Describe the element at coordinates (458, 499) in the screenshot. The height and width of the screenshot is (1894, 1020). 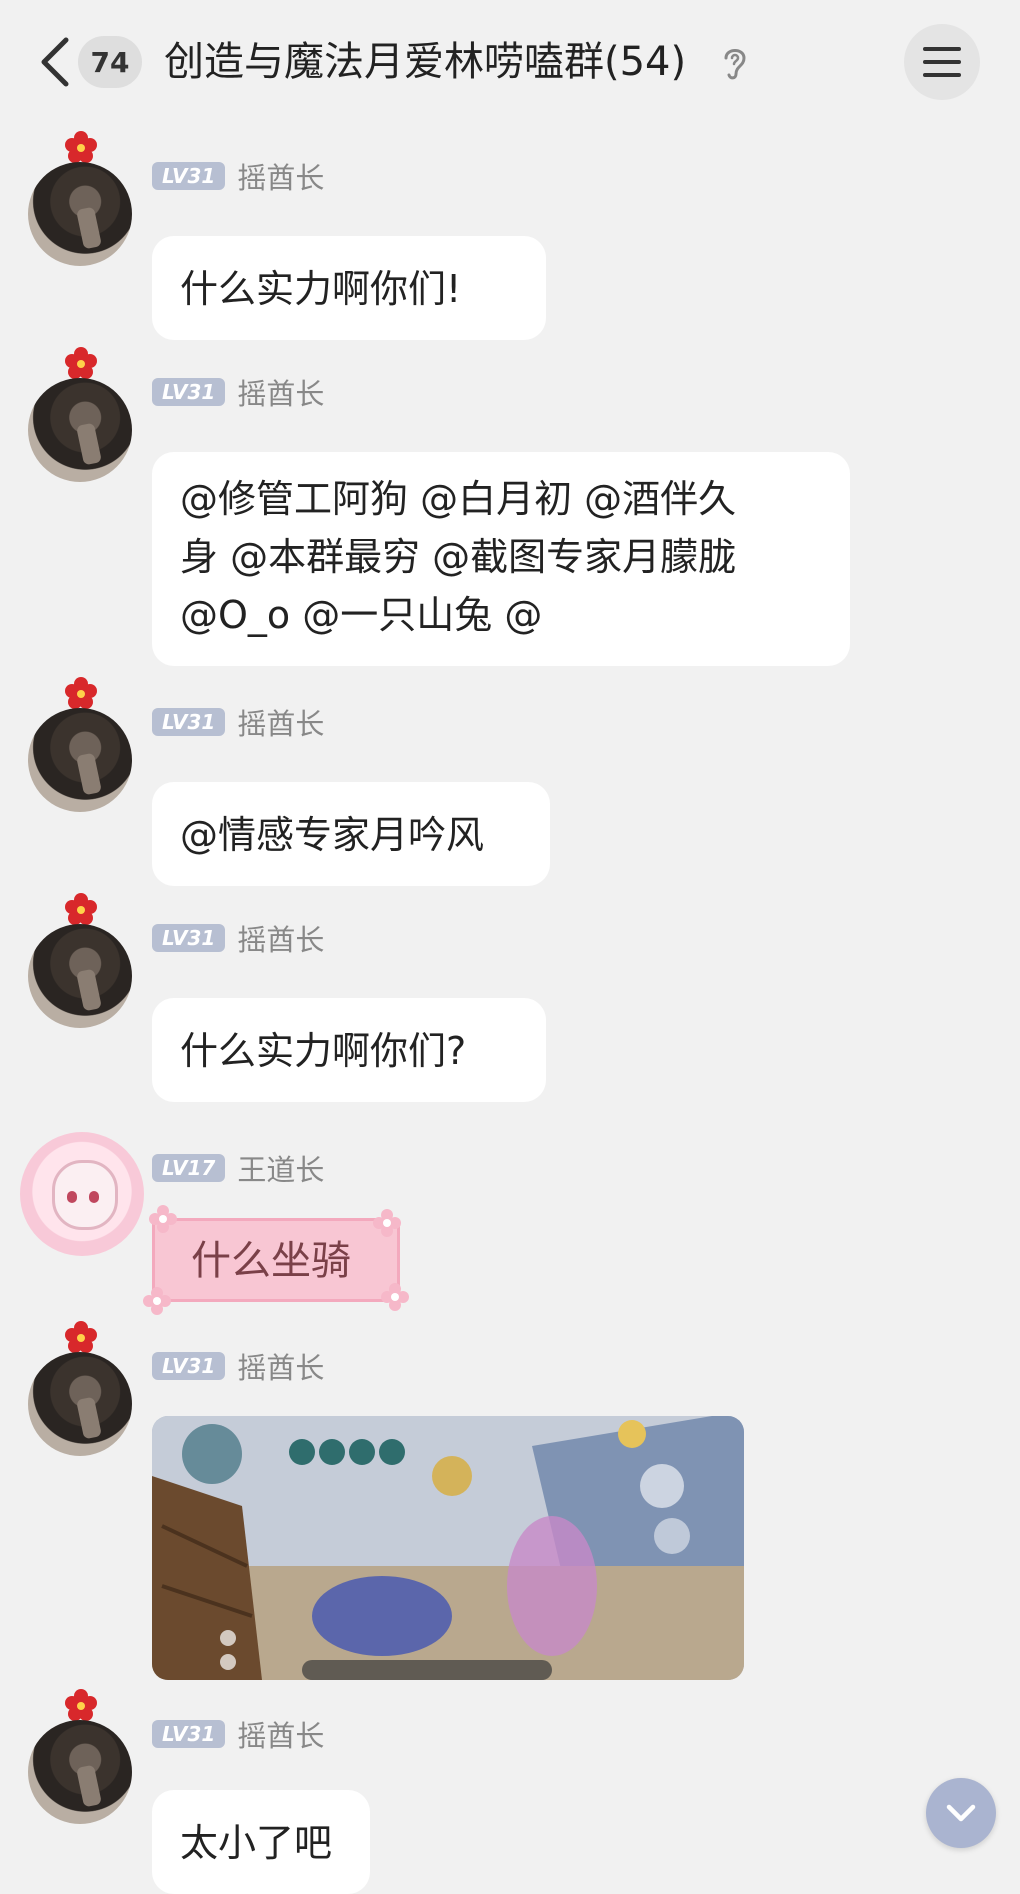
I see `message-text-line: @修管工阿狗 @白月初 @酒伴久` at that location.